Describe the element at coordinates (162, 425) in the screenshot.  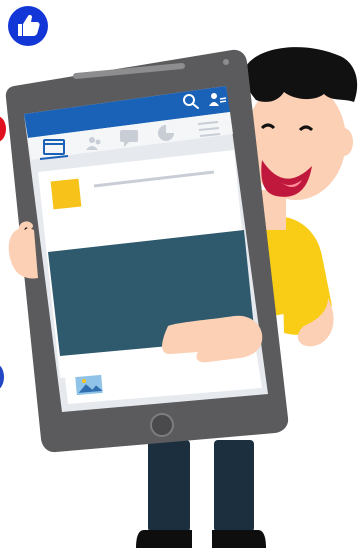
I see `home-button` at that location.